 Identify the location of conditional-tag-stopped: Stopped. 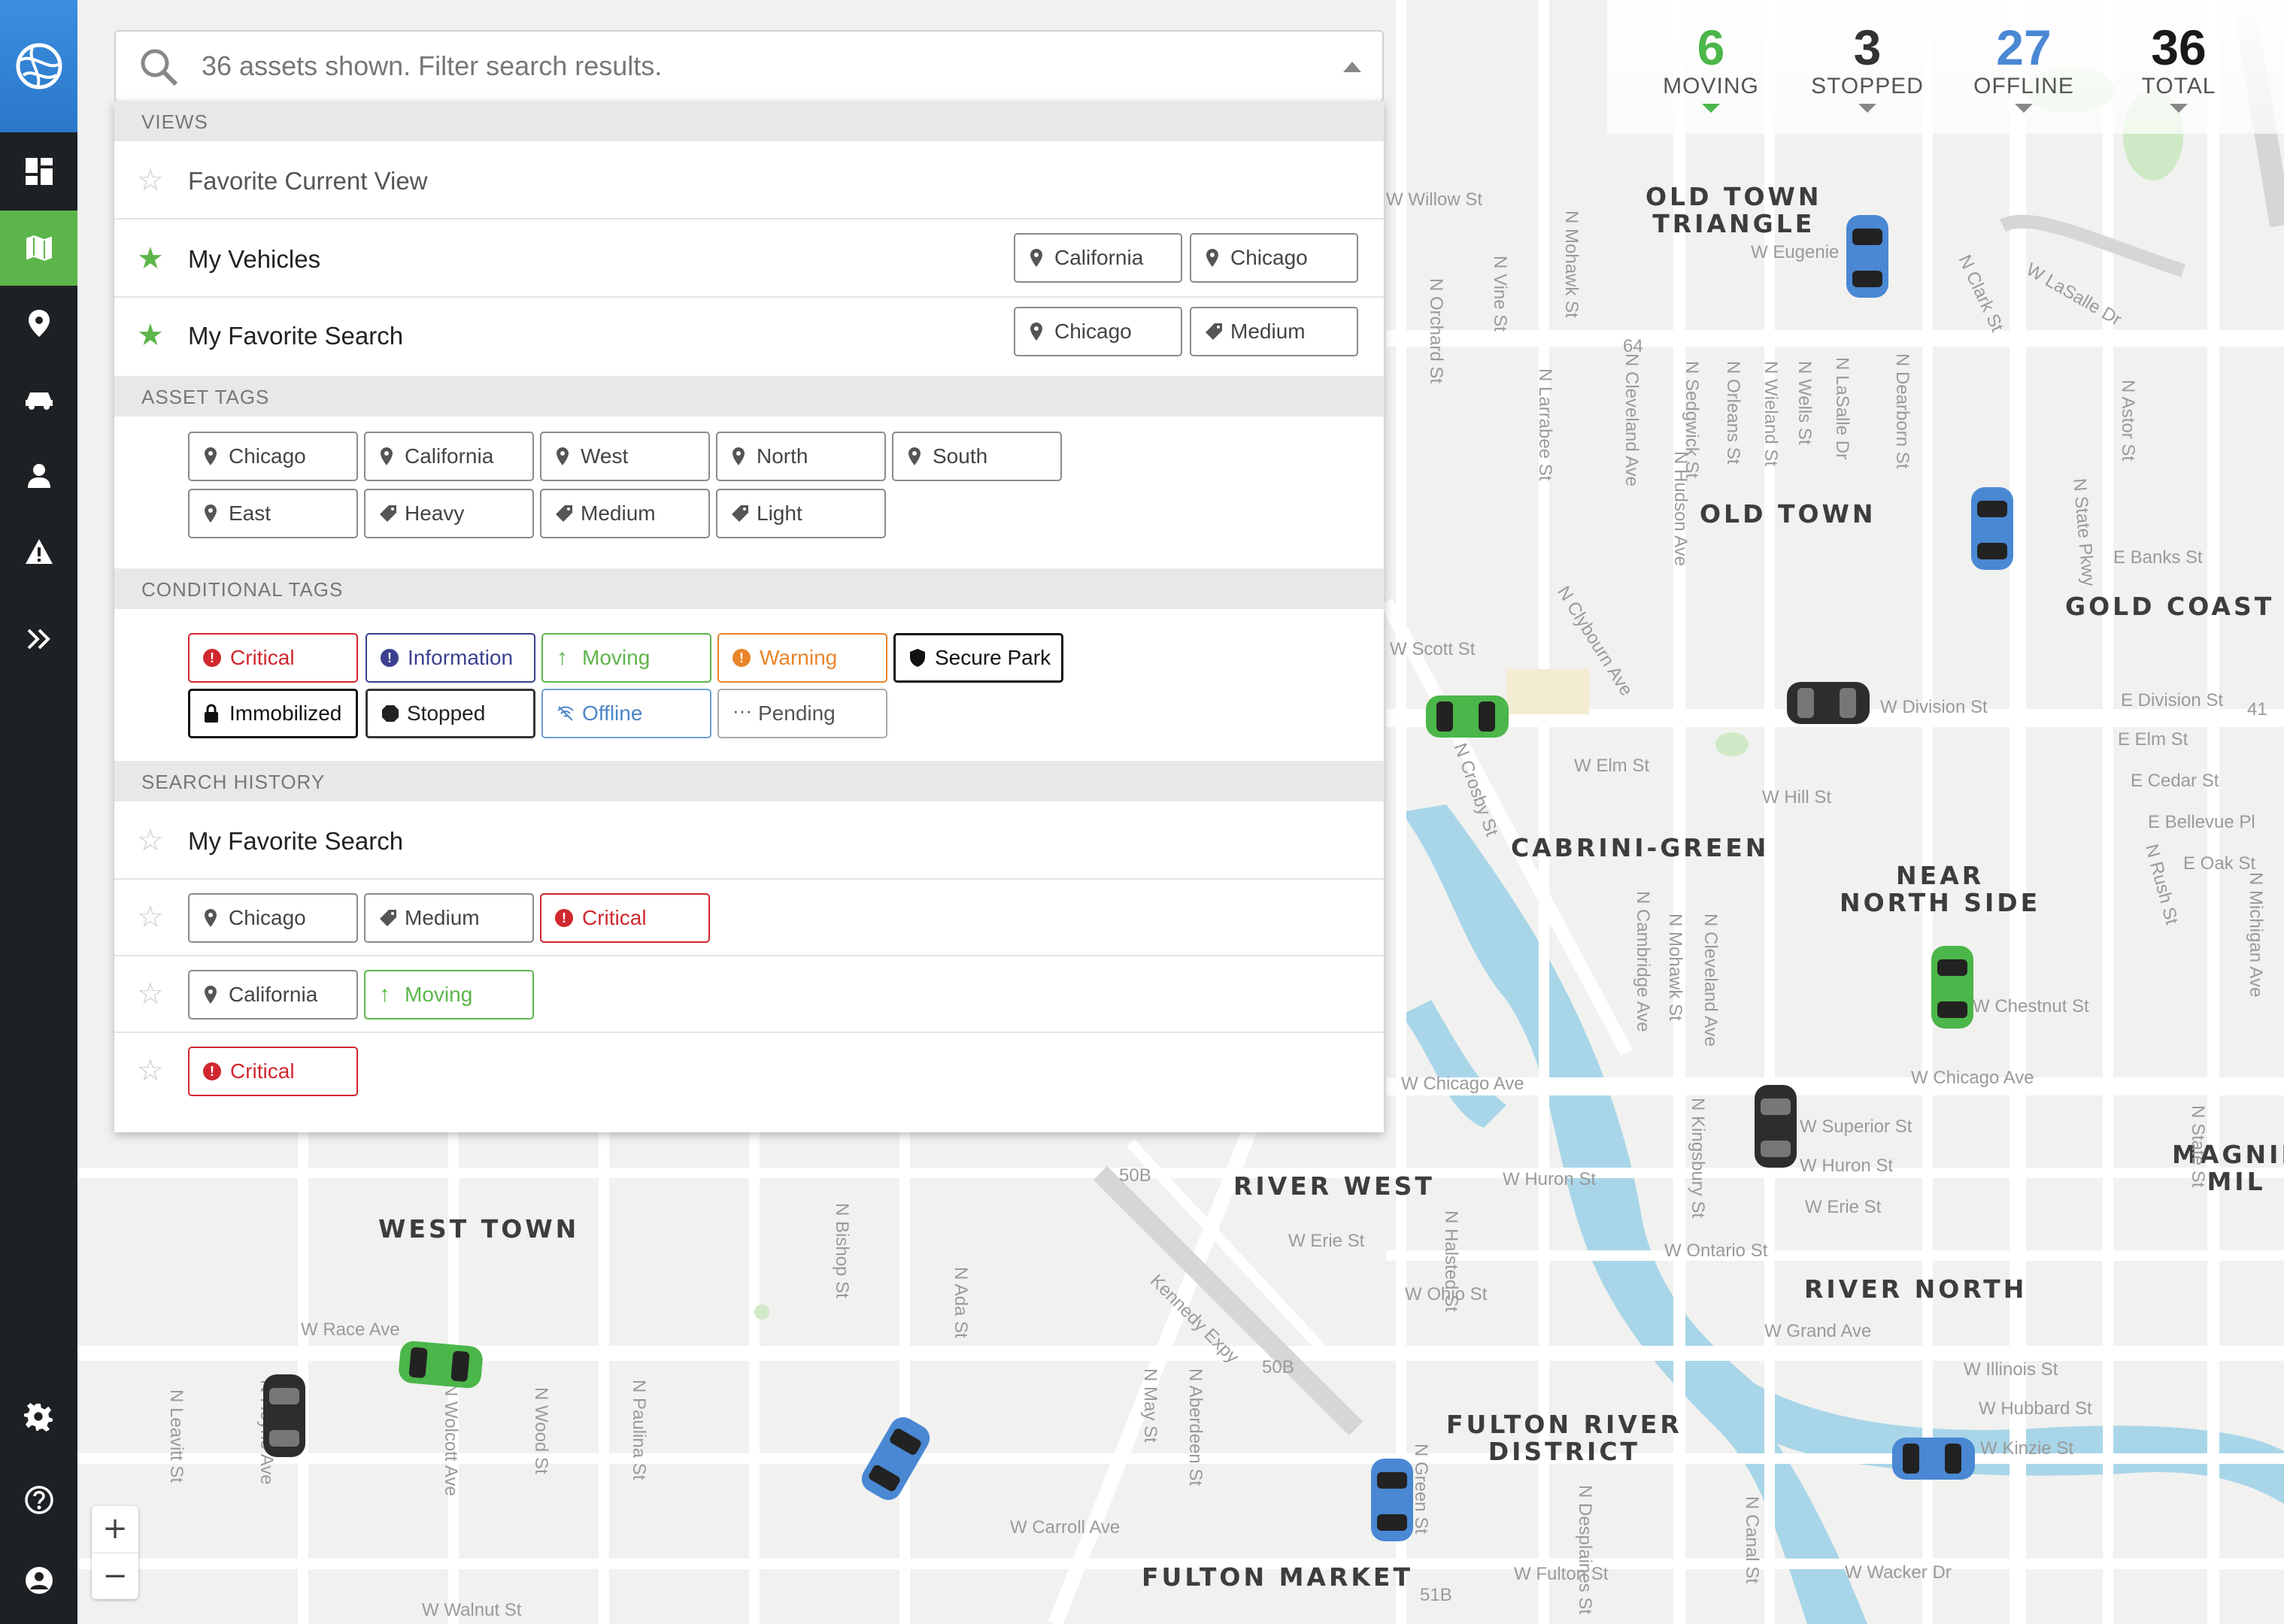
(451, 713).